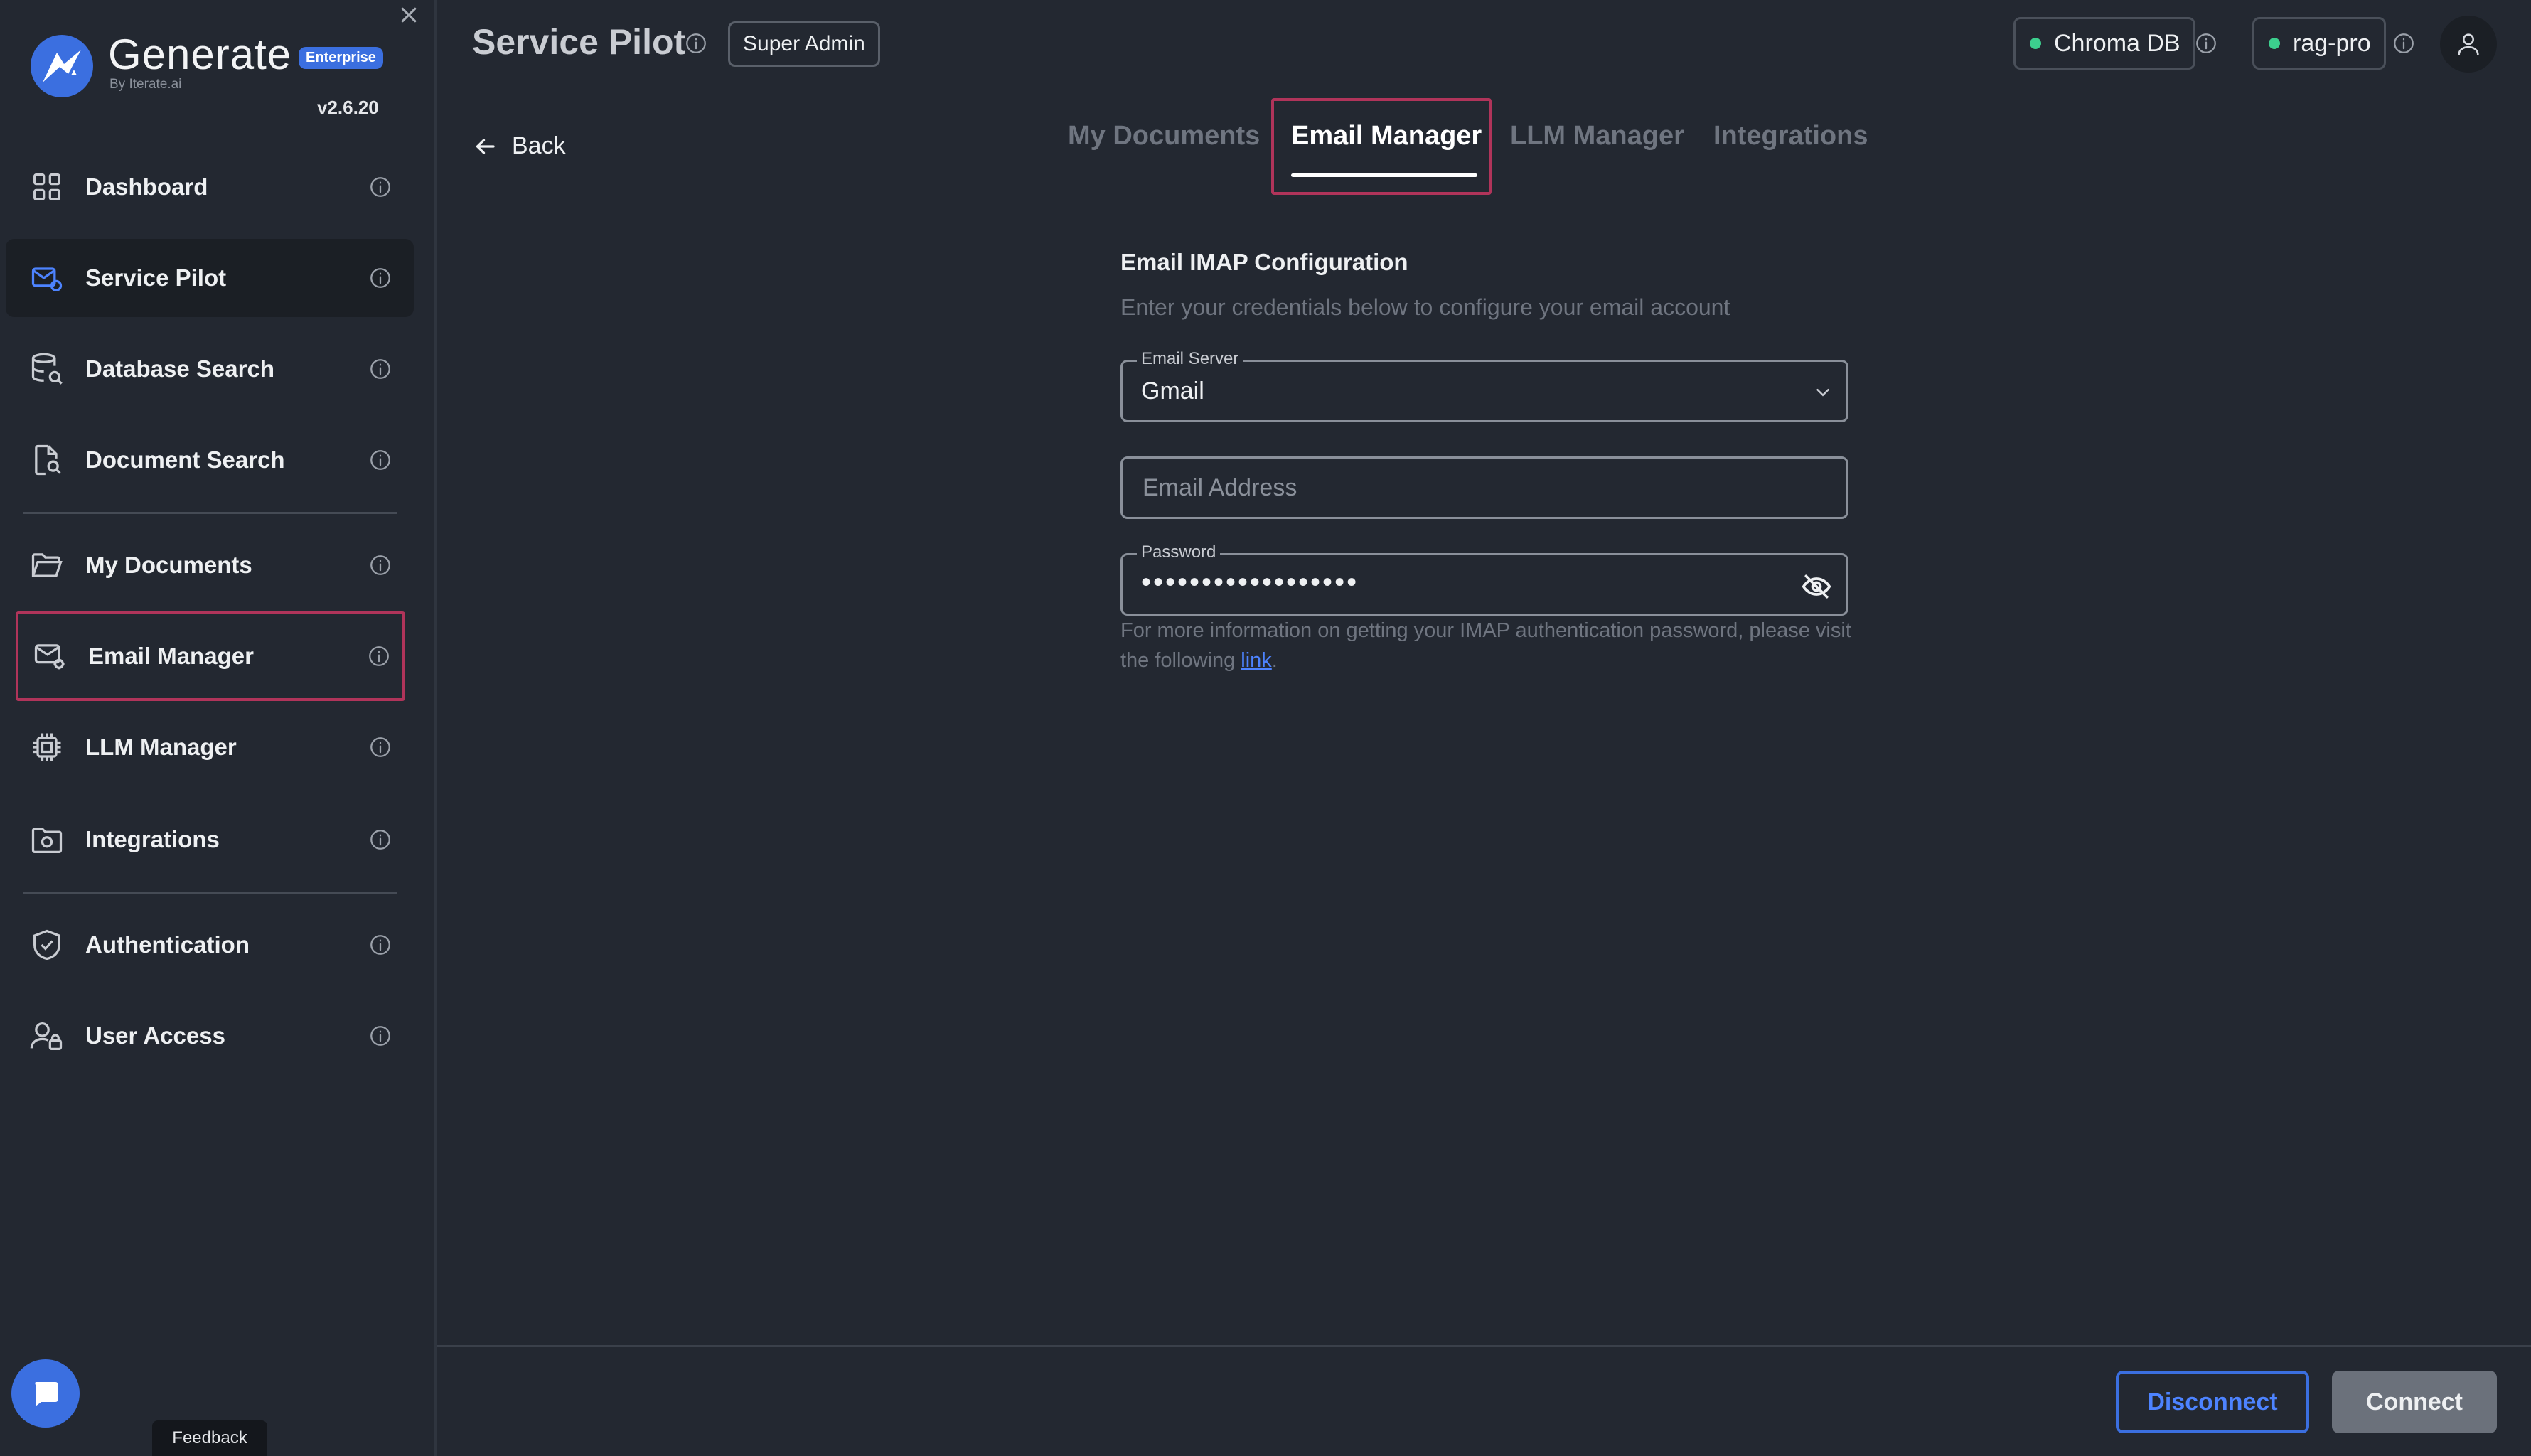  I want to click on chip-icon, so click(46, 748).